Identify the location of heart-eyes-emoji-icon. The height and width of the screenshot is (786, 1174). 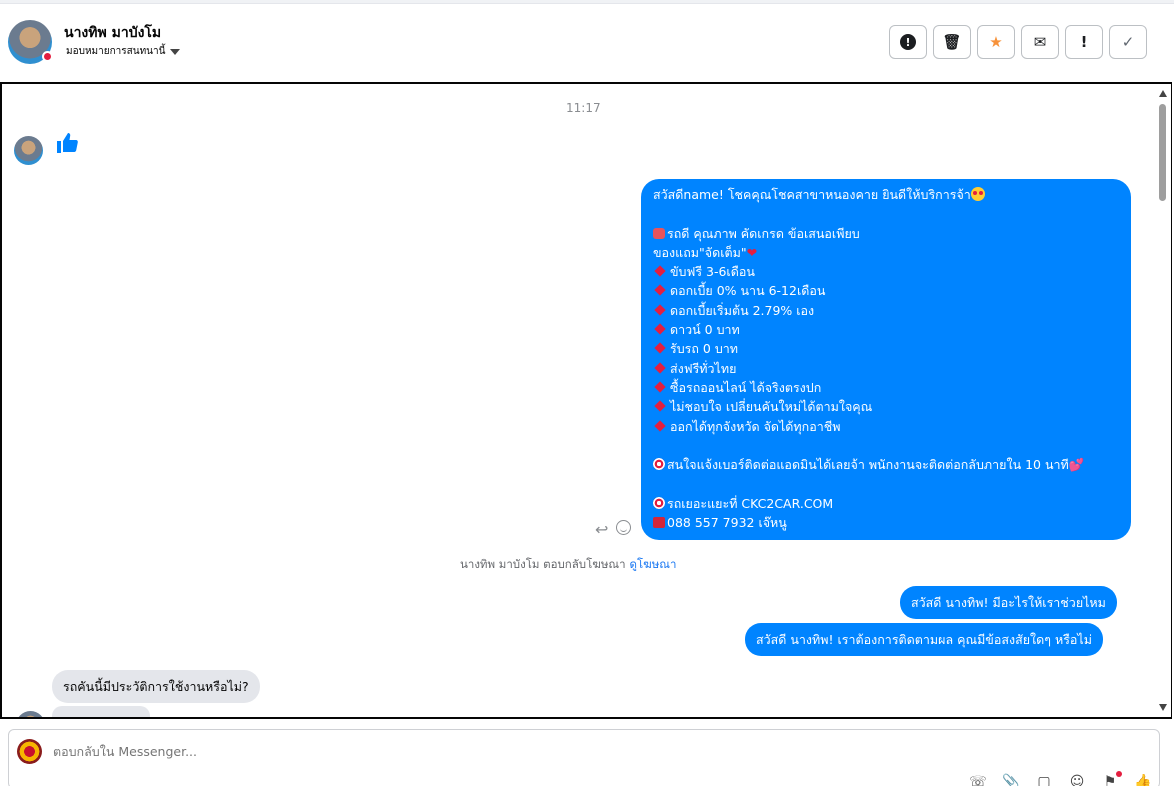
(977, 194).